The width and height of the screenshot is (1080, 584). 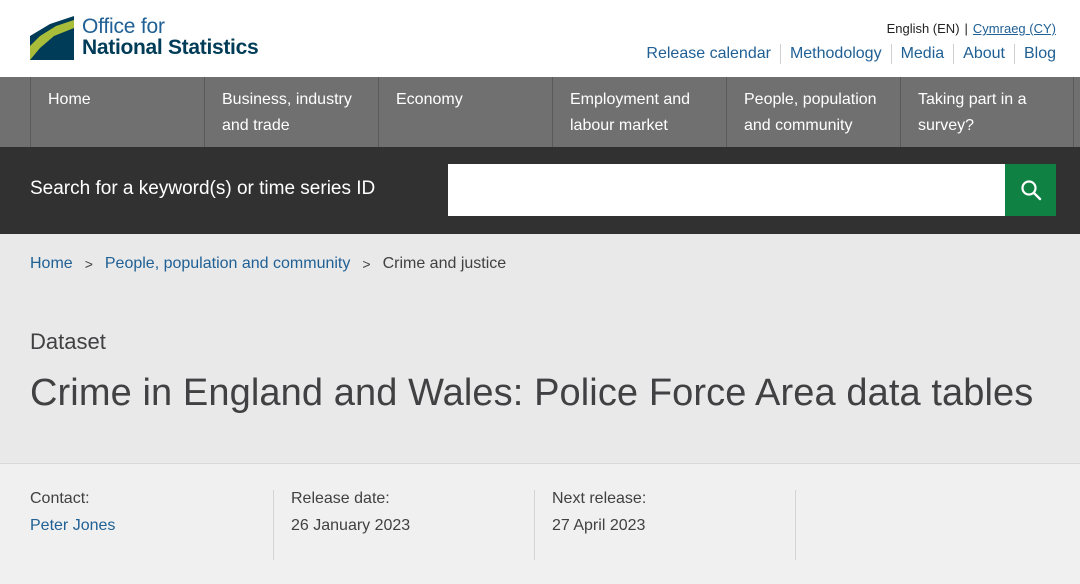 I want to click on nav-item-people: People, population and community, so click(x=813, y=112).